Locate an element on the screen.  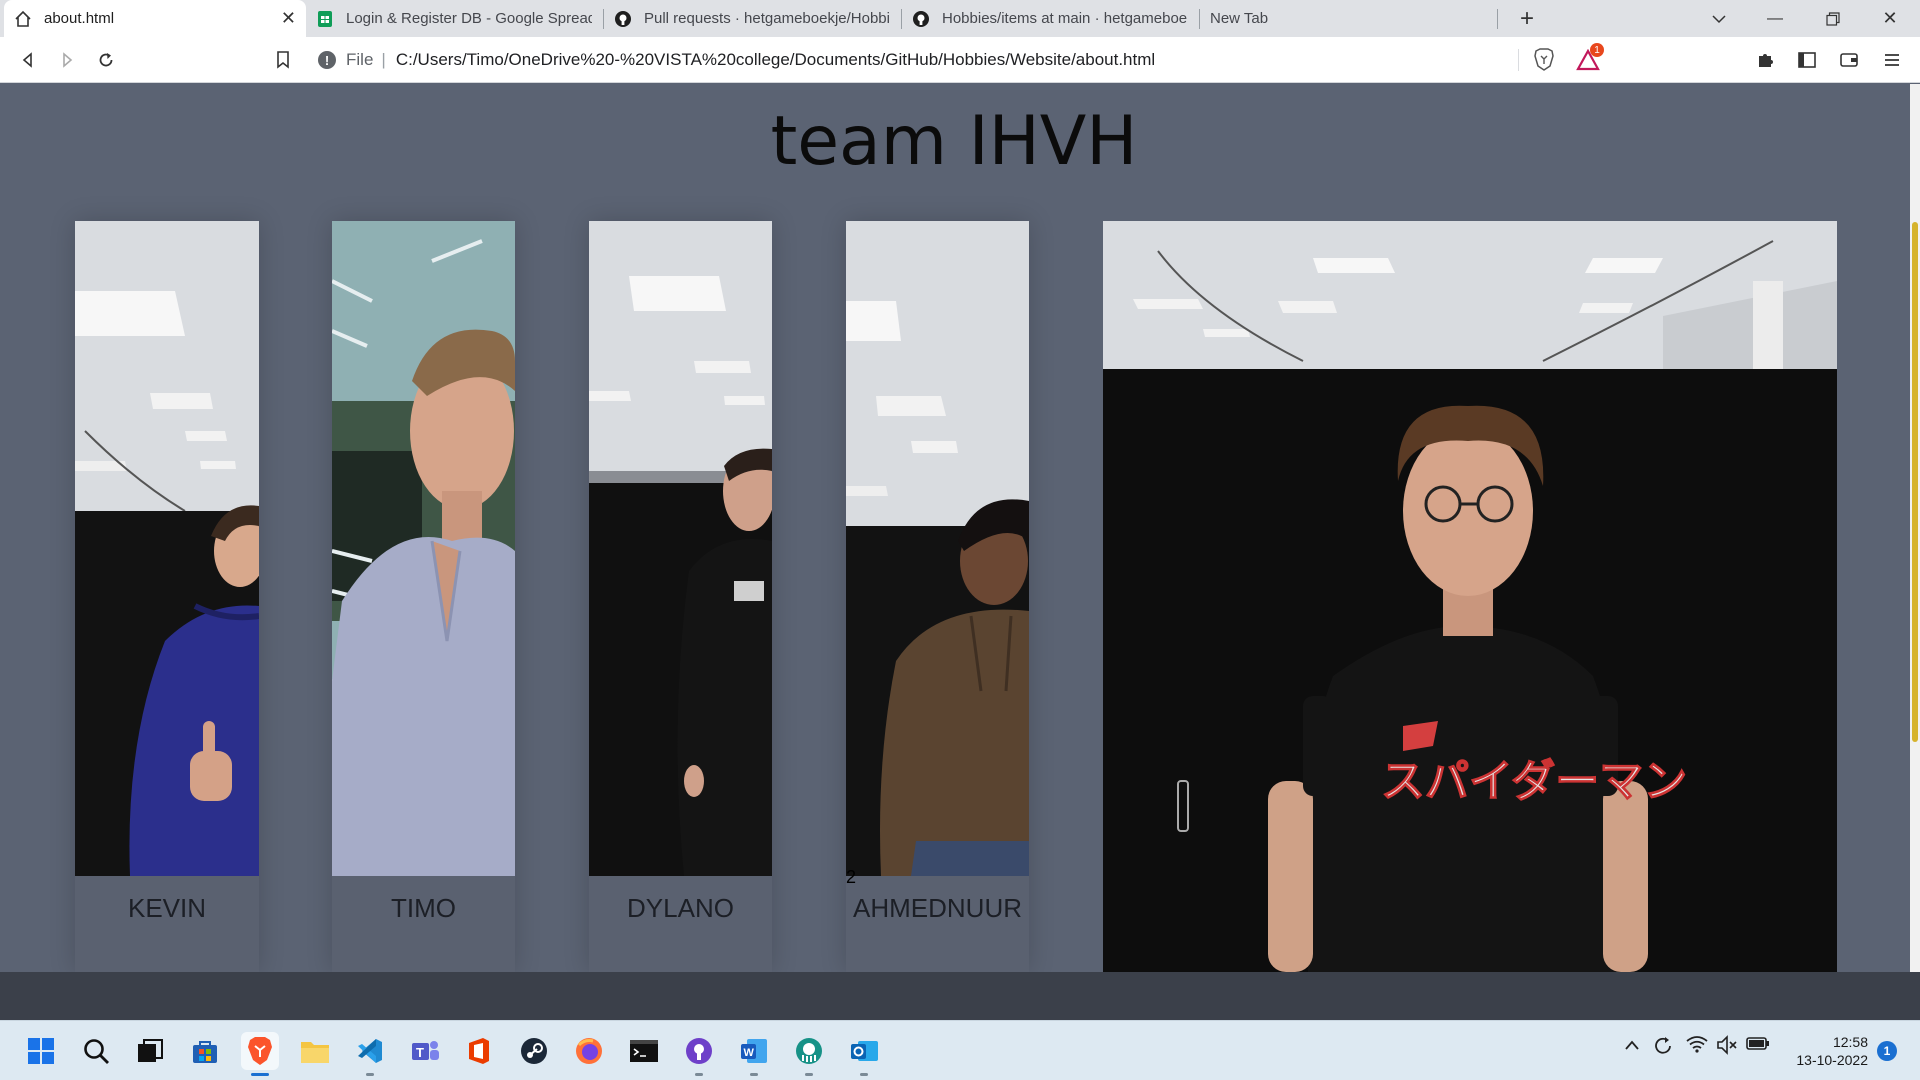
extensions-button is located at coordinates (1766, 60).